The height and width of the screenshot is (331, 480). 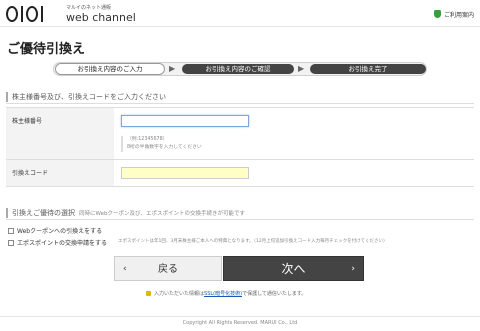 I want to click on chevron-left-icon: ‹, so click(x=125, y=269).